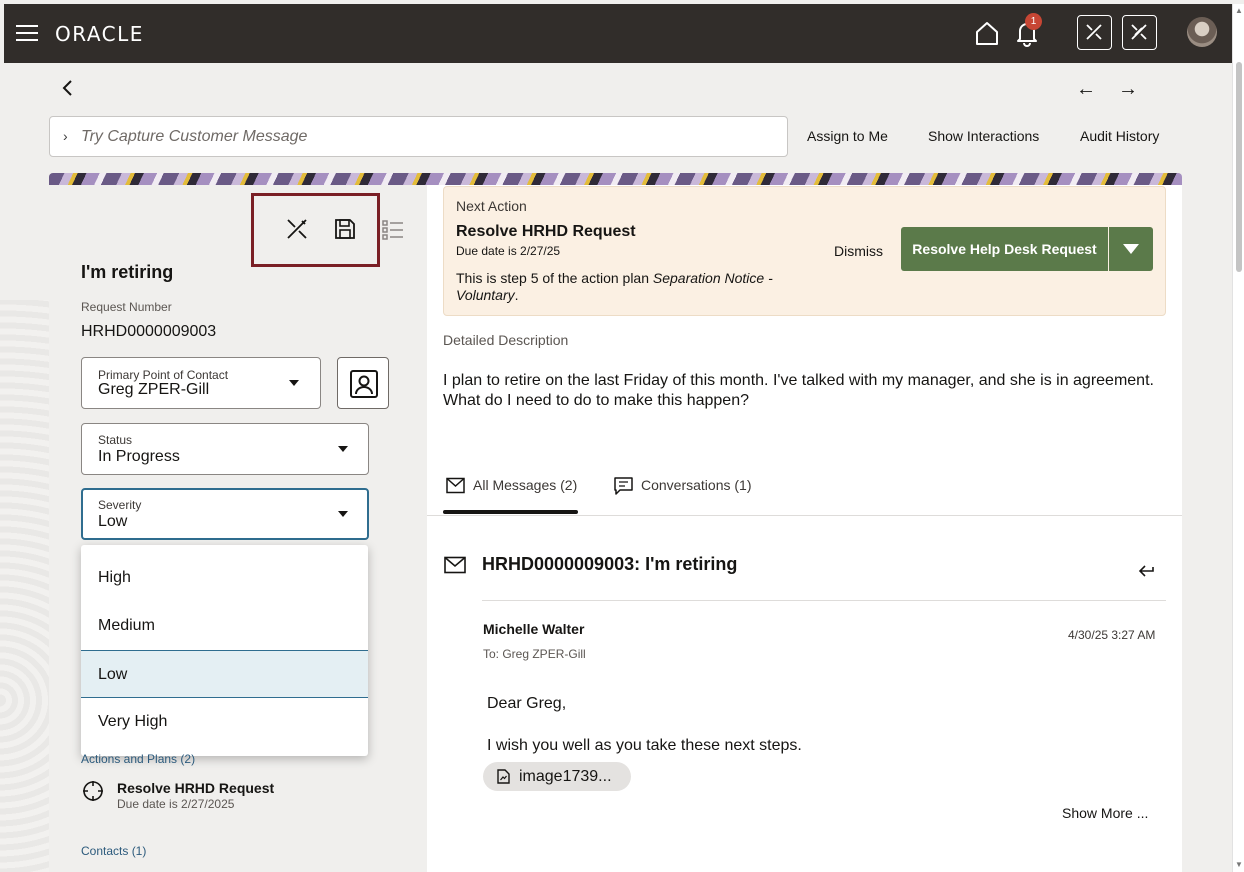 This screenshot has height=872, width=1244. Describe the element at coordinates (1238, 438) in the screenshot. I see `page-scrollbar: ▲ ▼` at that location.